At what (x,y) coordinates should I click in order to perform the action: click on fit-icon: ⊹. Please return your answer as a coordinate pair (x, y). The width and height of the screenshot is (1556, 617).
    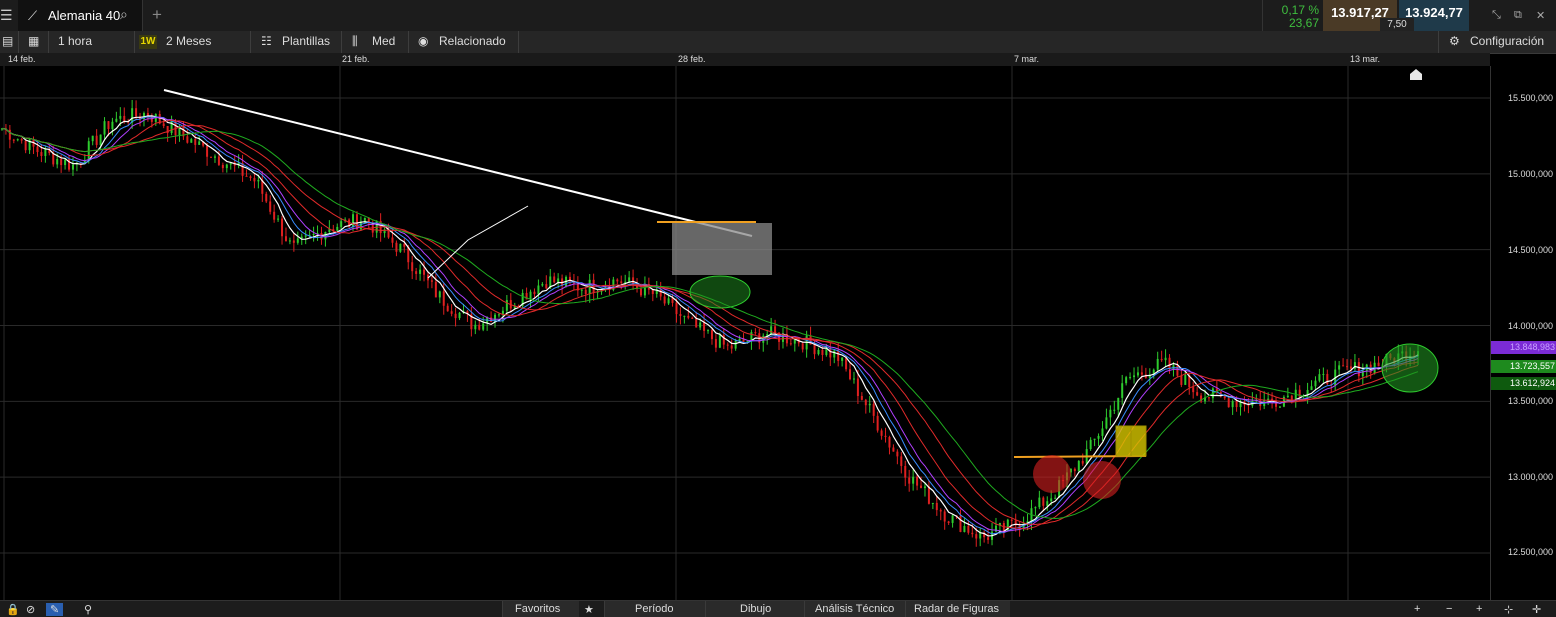
    Looking at the image, I should click on (1508, 609).